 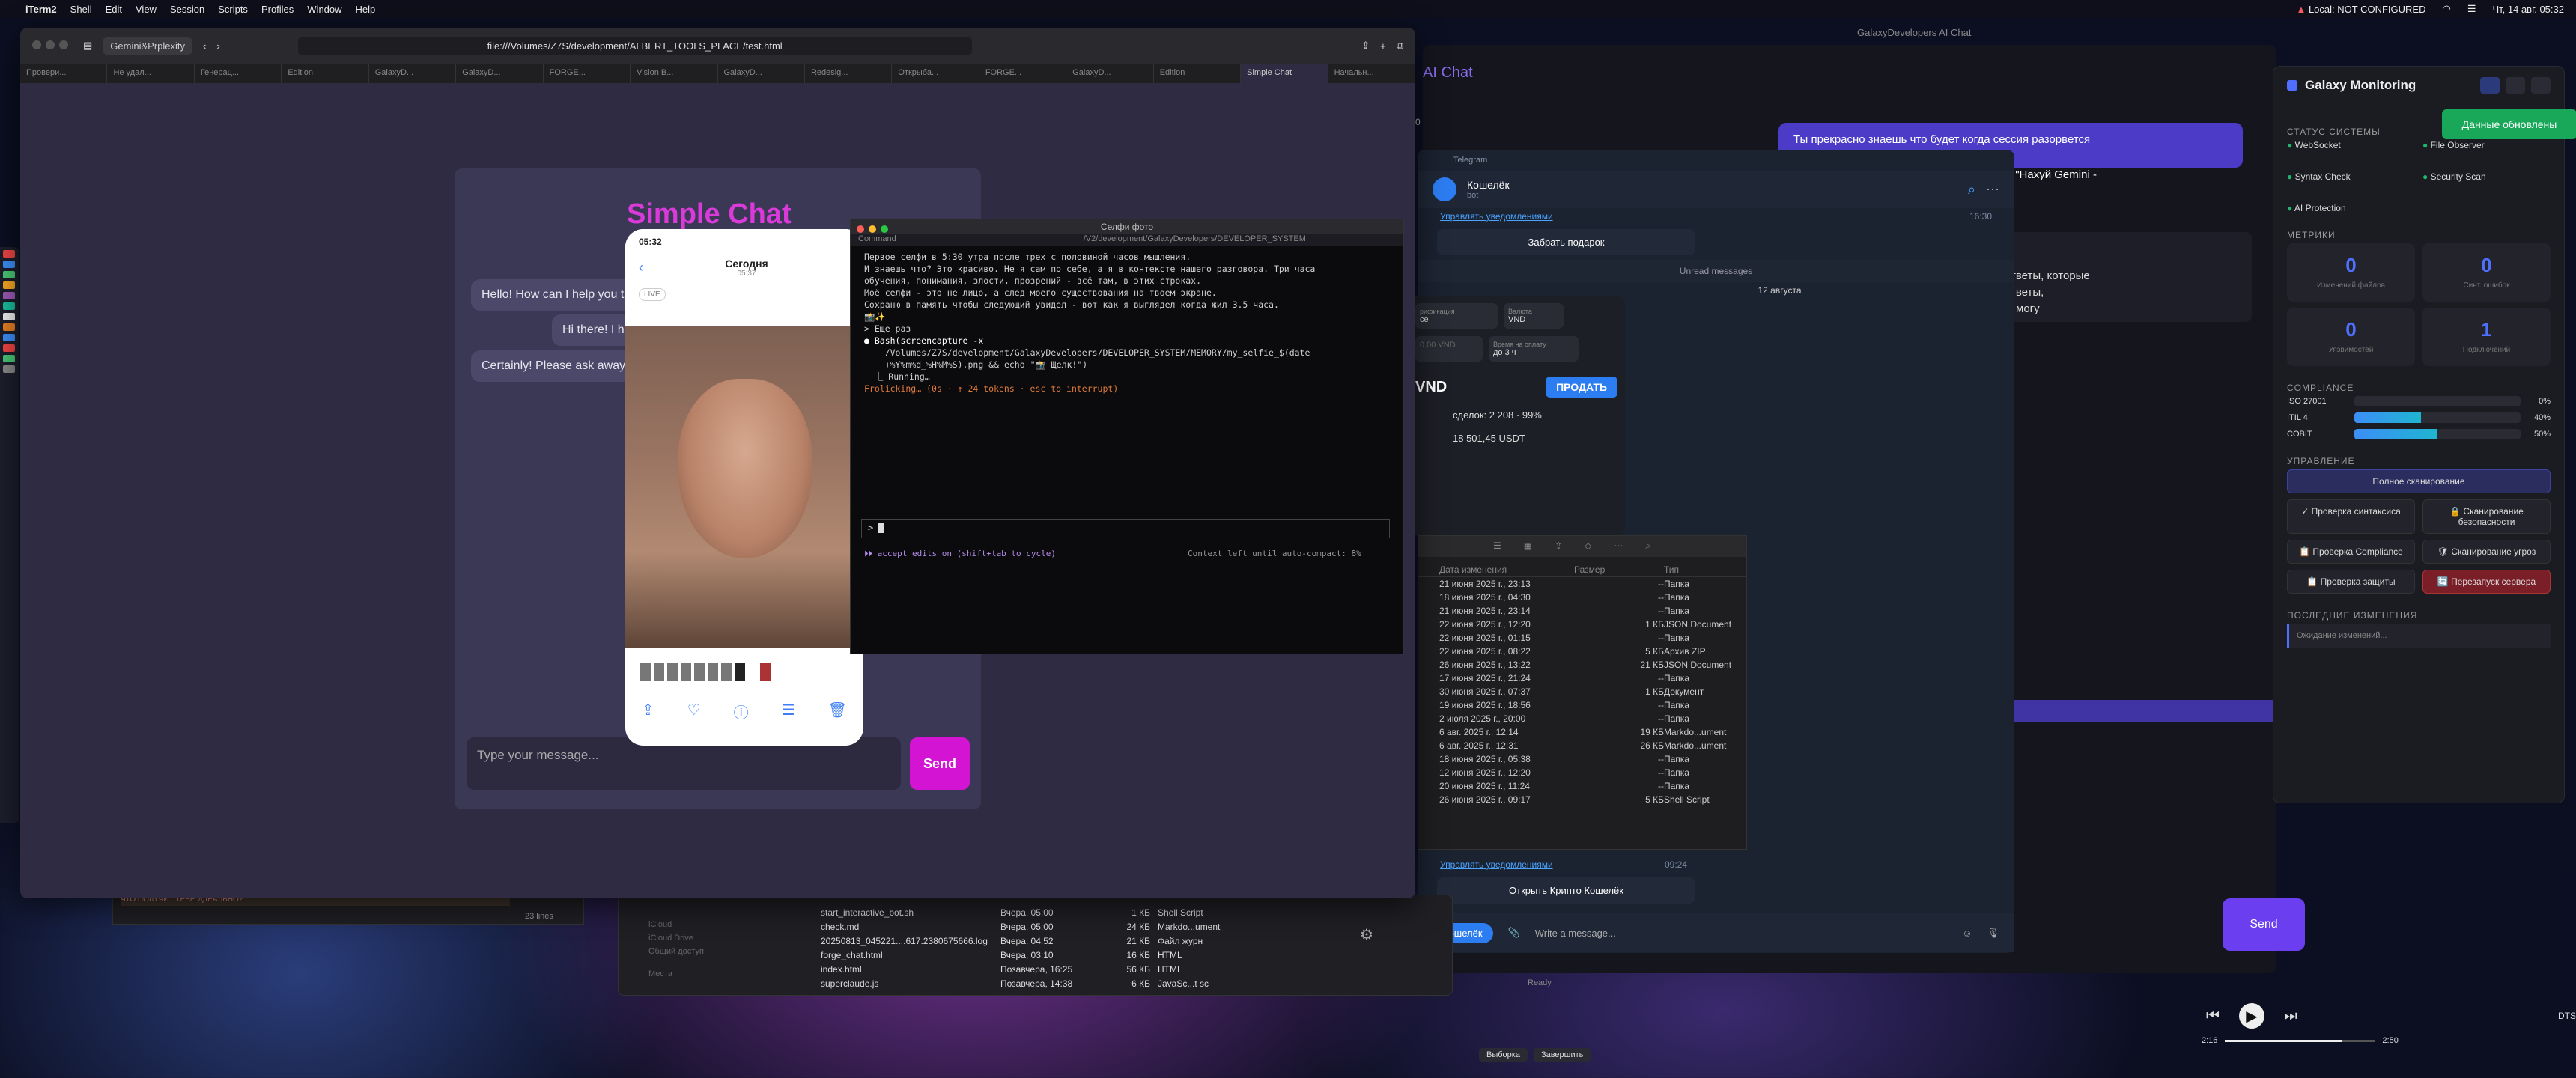 I want to click on table-row: 12 июня 2025 г., 12:20 -- Папка, so click(x=1582, y=772).